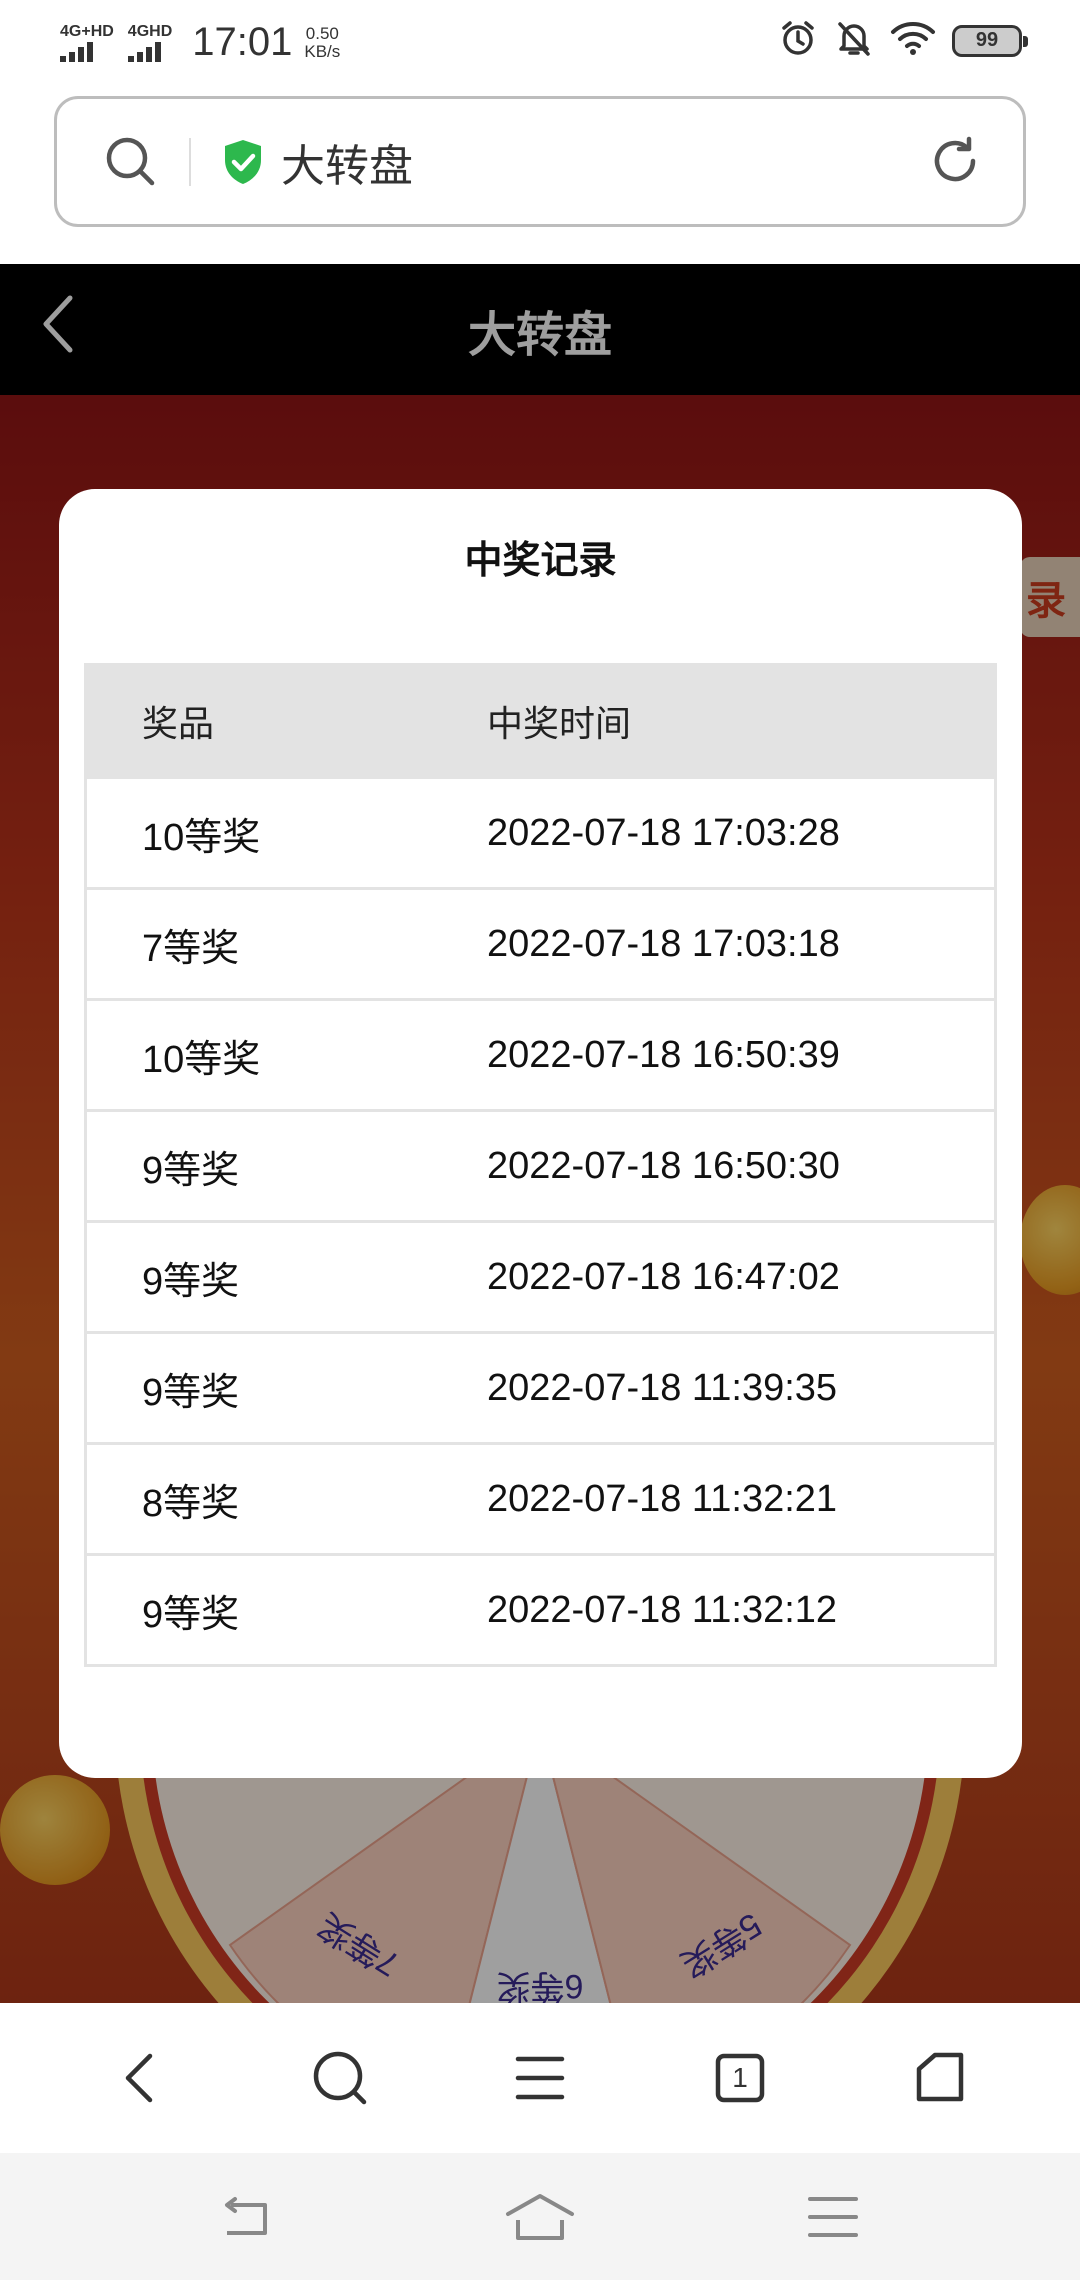  Describe the element at coordinates (58, 326) in the screenshot. I see `back-arrow-icon` at that location.